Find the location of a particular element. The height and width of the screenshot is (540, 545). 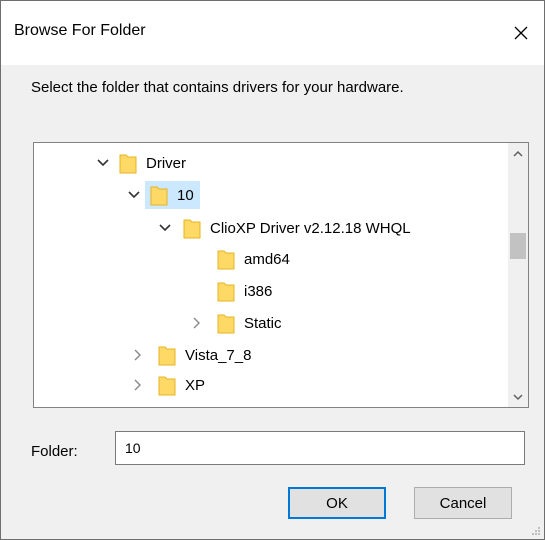

tree-item-label: Static is located at coordinates (263, 323).